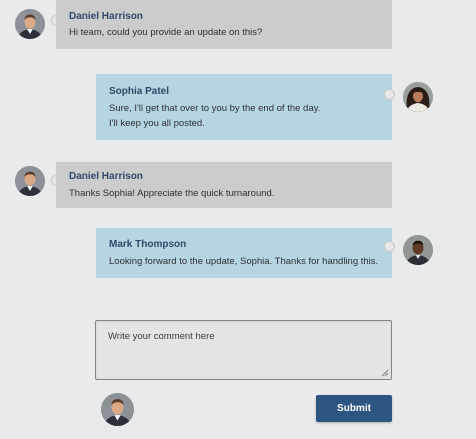 Image resolution: width=476 pixels, height=439 pixels. I want to click on comment-composer, so click(243, 350).